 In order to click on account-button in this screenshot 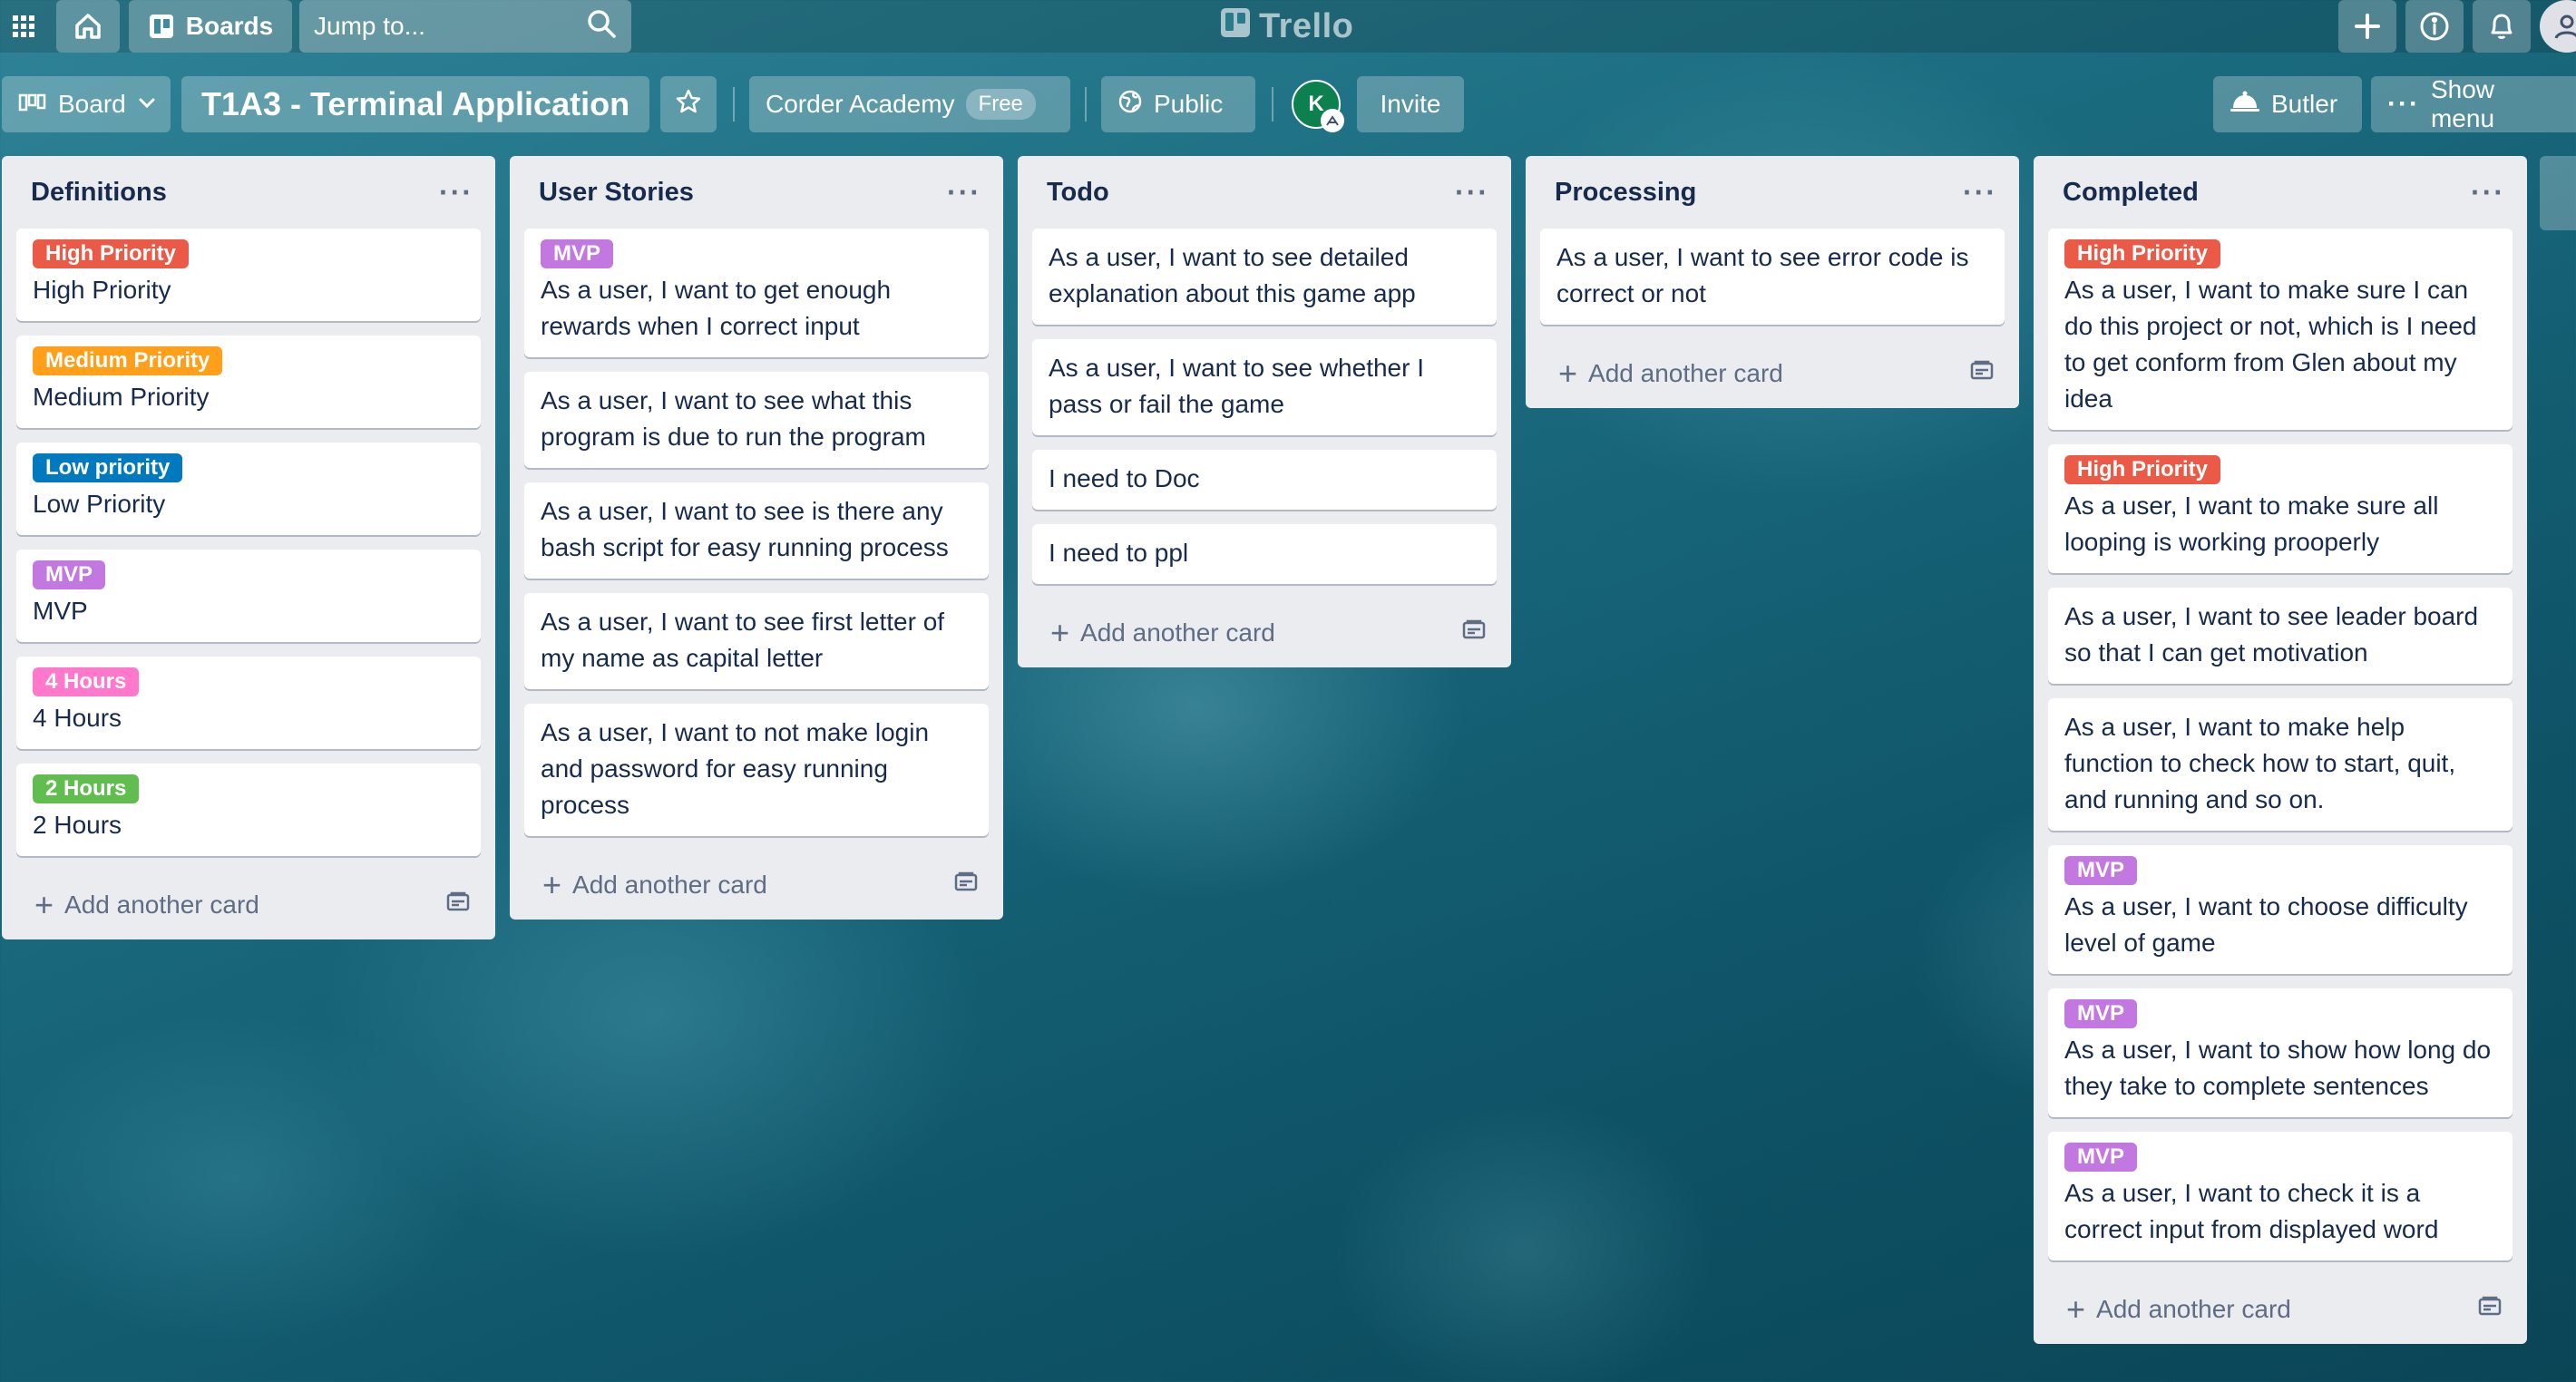, I will do `click(2558, 26)`.